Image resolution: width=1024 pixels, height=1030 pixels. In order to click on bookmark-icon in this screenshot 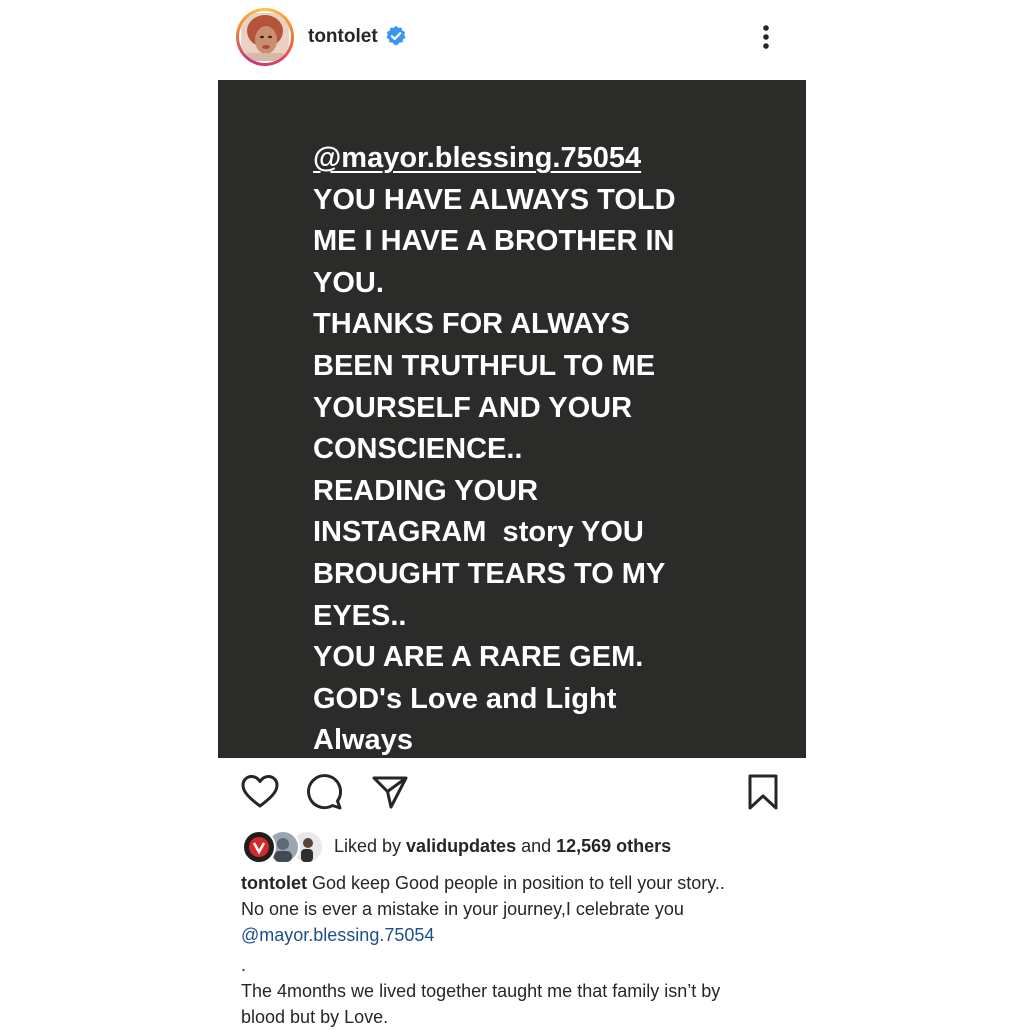, I will do `click(763, 792)`.